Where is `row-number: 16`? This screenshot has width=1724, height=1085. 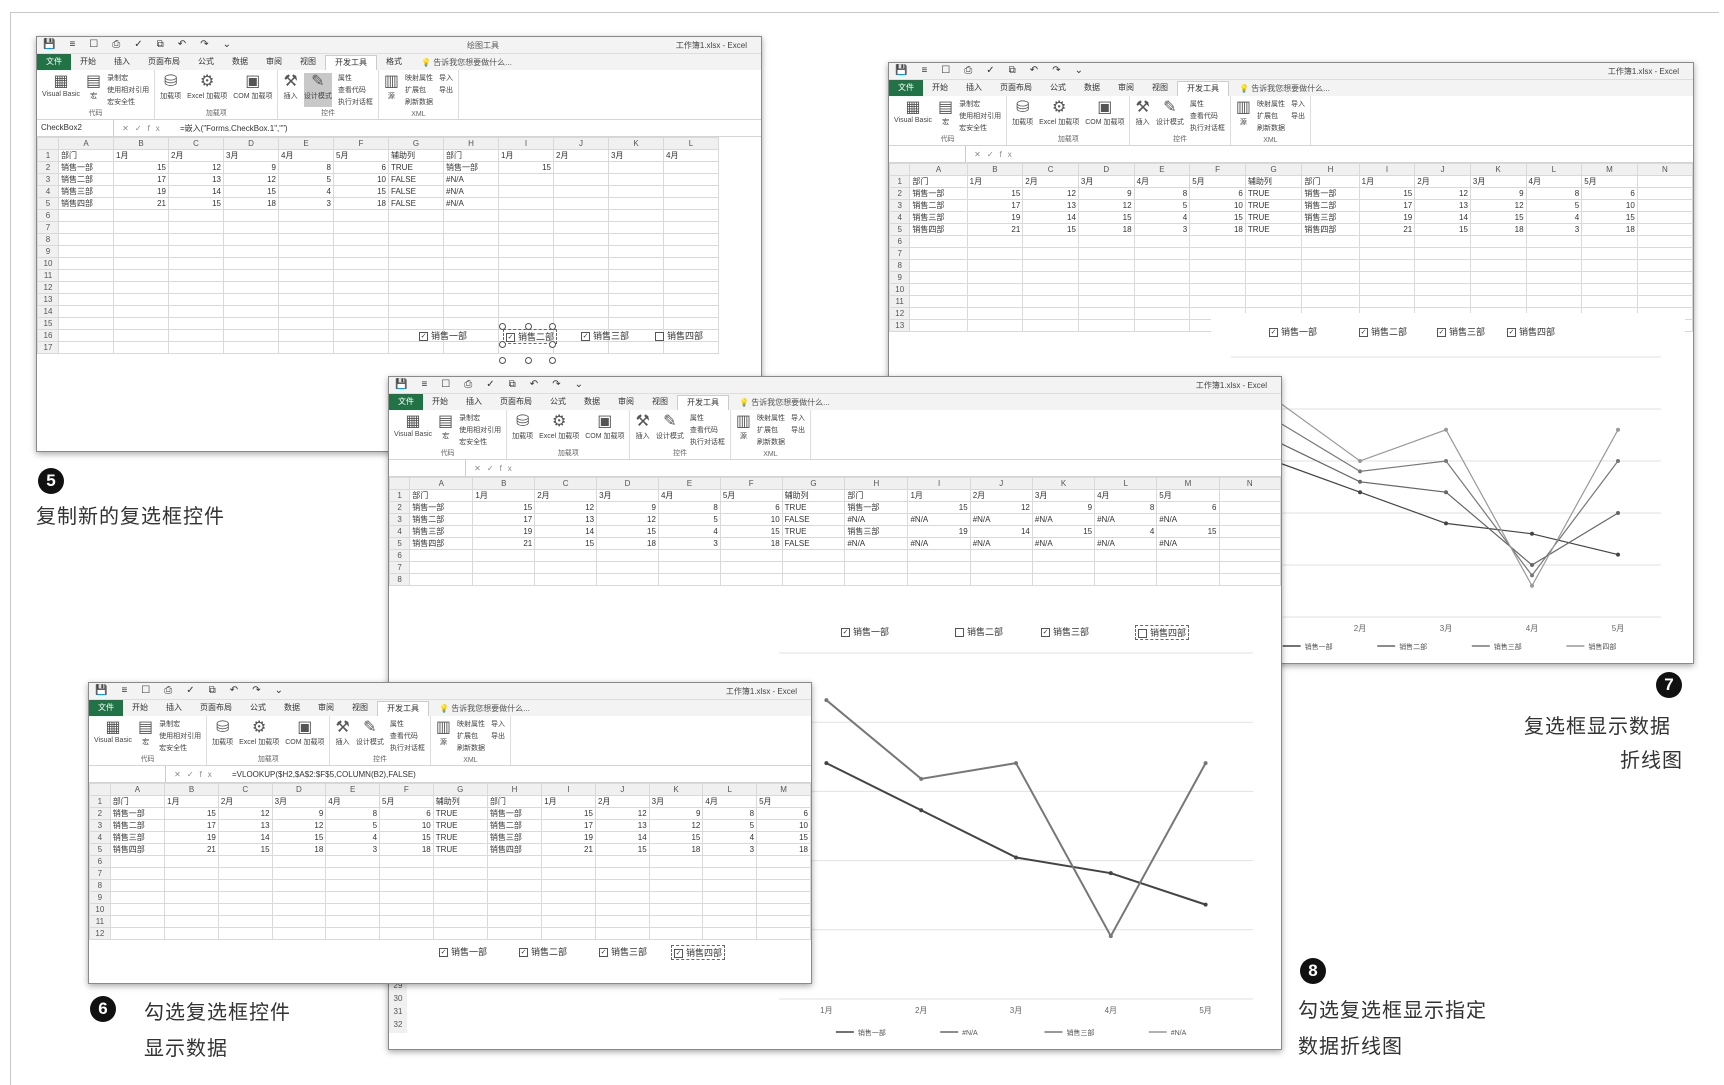 row-number: 16 is located at coordinates (48, 335).